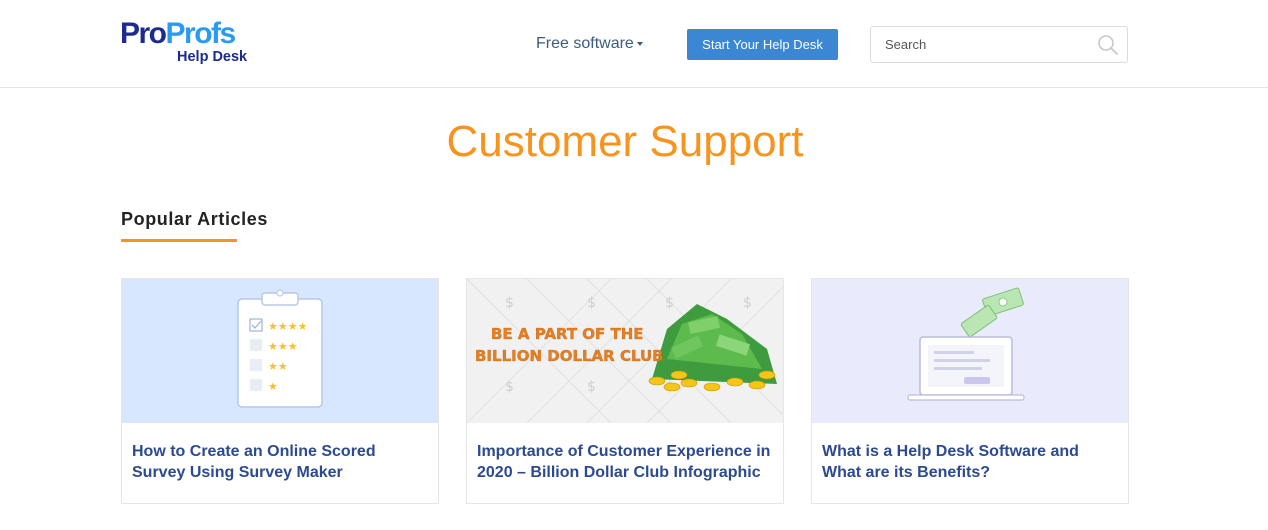 This screenshot has width=1268, height=530. Describe the element at coordinates (179, 240) in the screenshot. I see `heading-underline` at that location.